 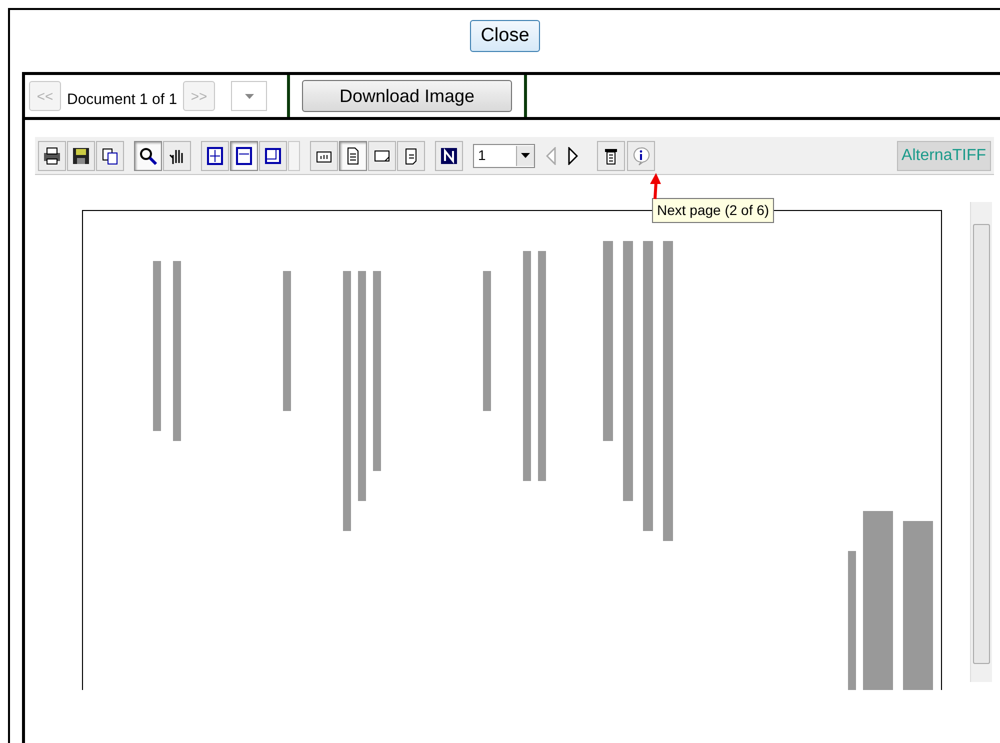 What do you see at coordinates (353, 155) in the screenshot?
I see `page-button` at bounding box center [353, 155].